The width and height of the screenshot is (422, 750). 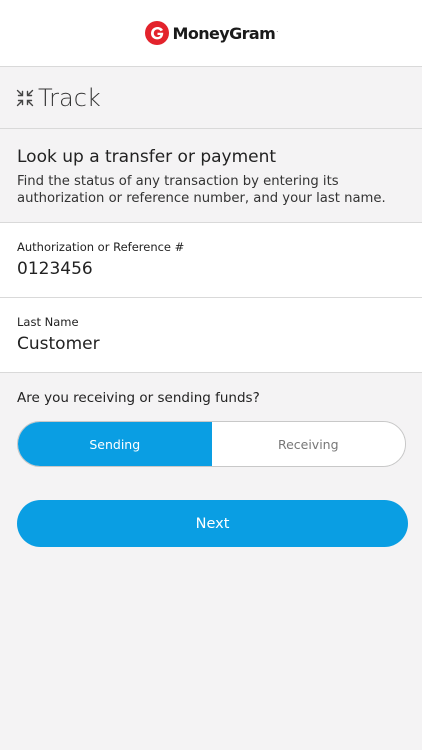 I want to click on last-name-input: Customer, so click(x=211, y=344).